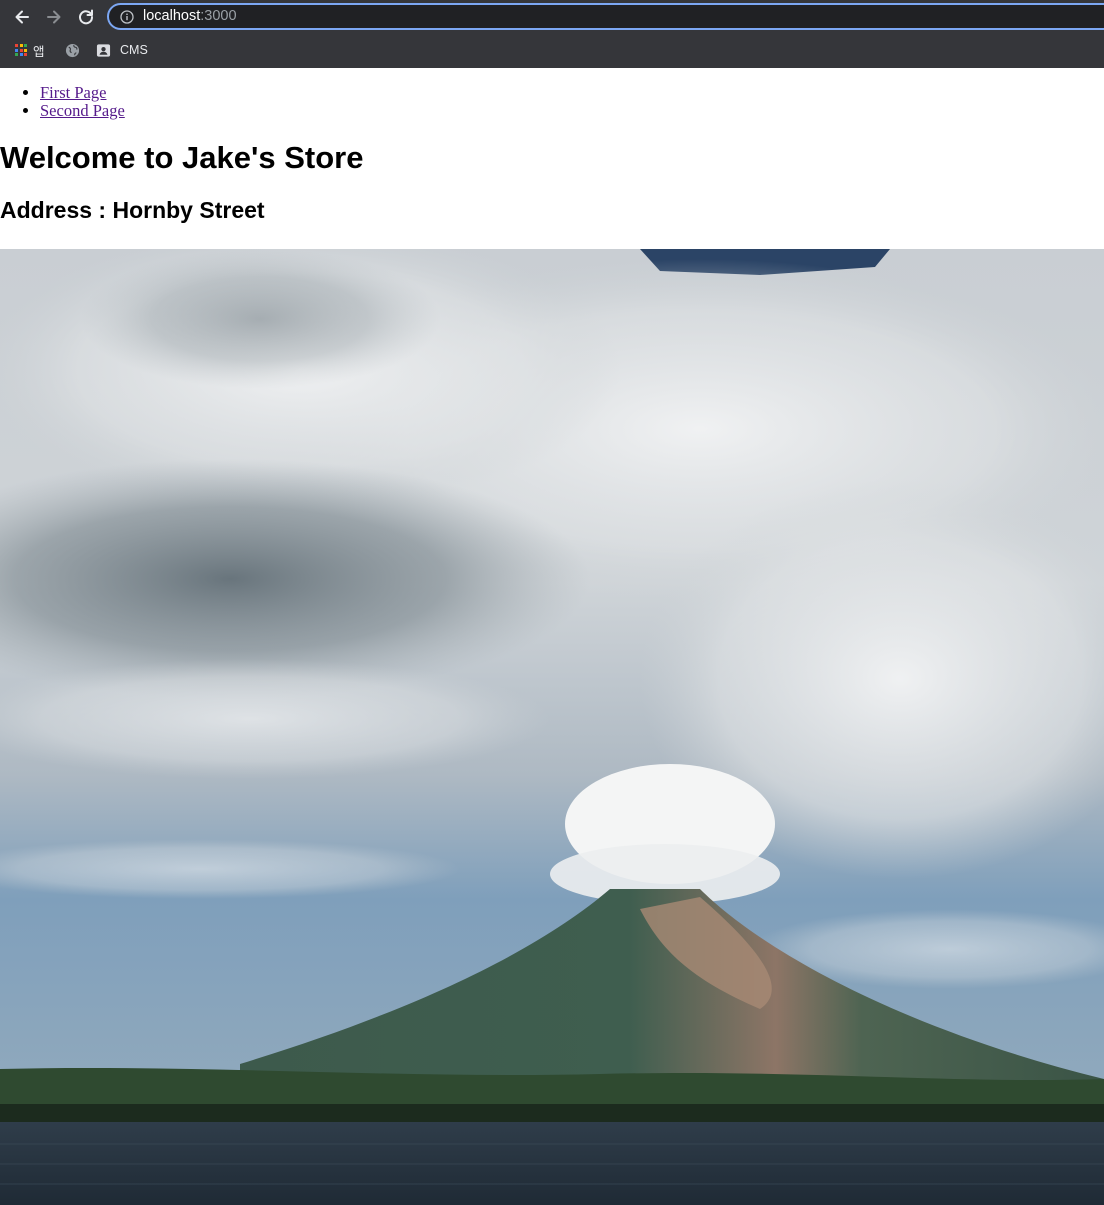  I want to click on list-item: First Page, so click(572, 93).